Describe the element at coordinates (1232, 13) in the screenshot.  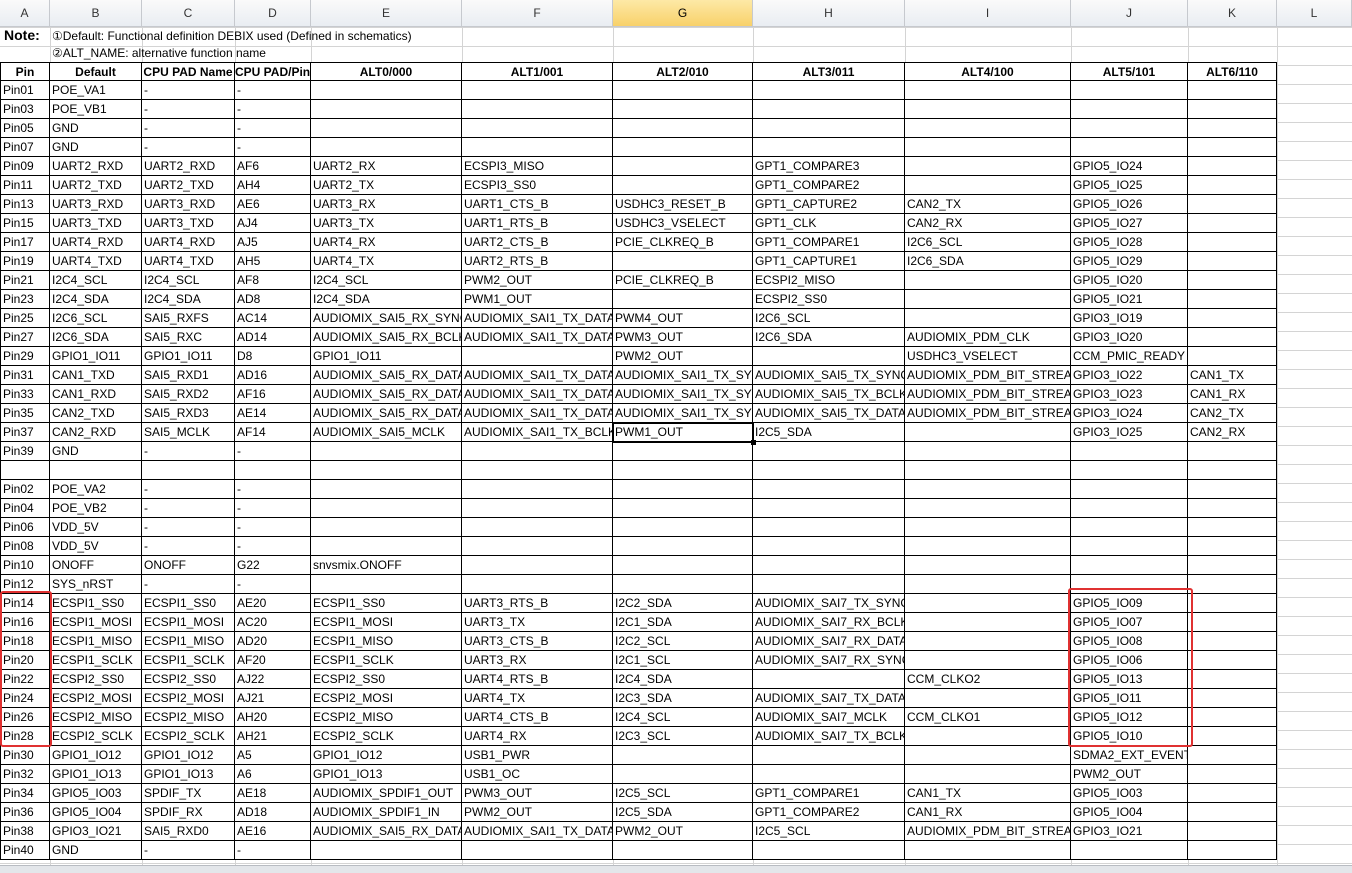
I see `column-header-k: K` at that location.